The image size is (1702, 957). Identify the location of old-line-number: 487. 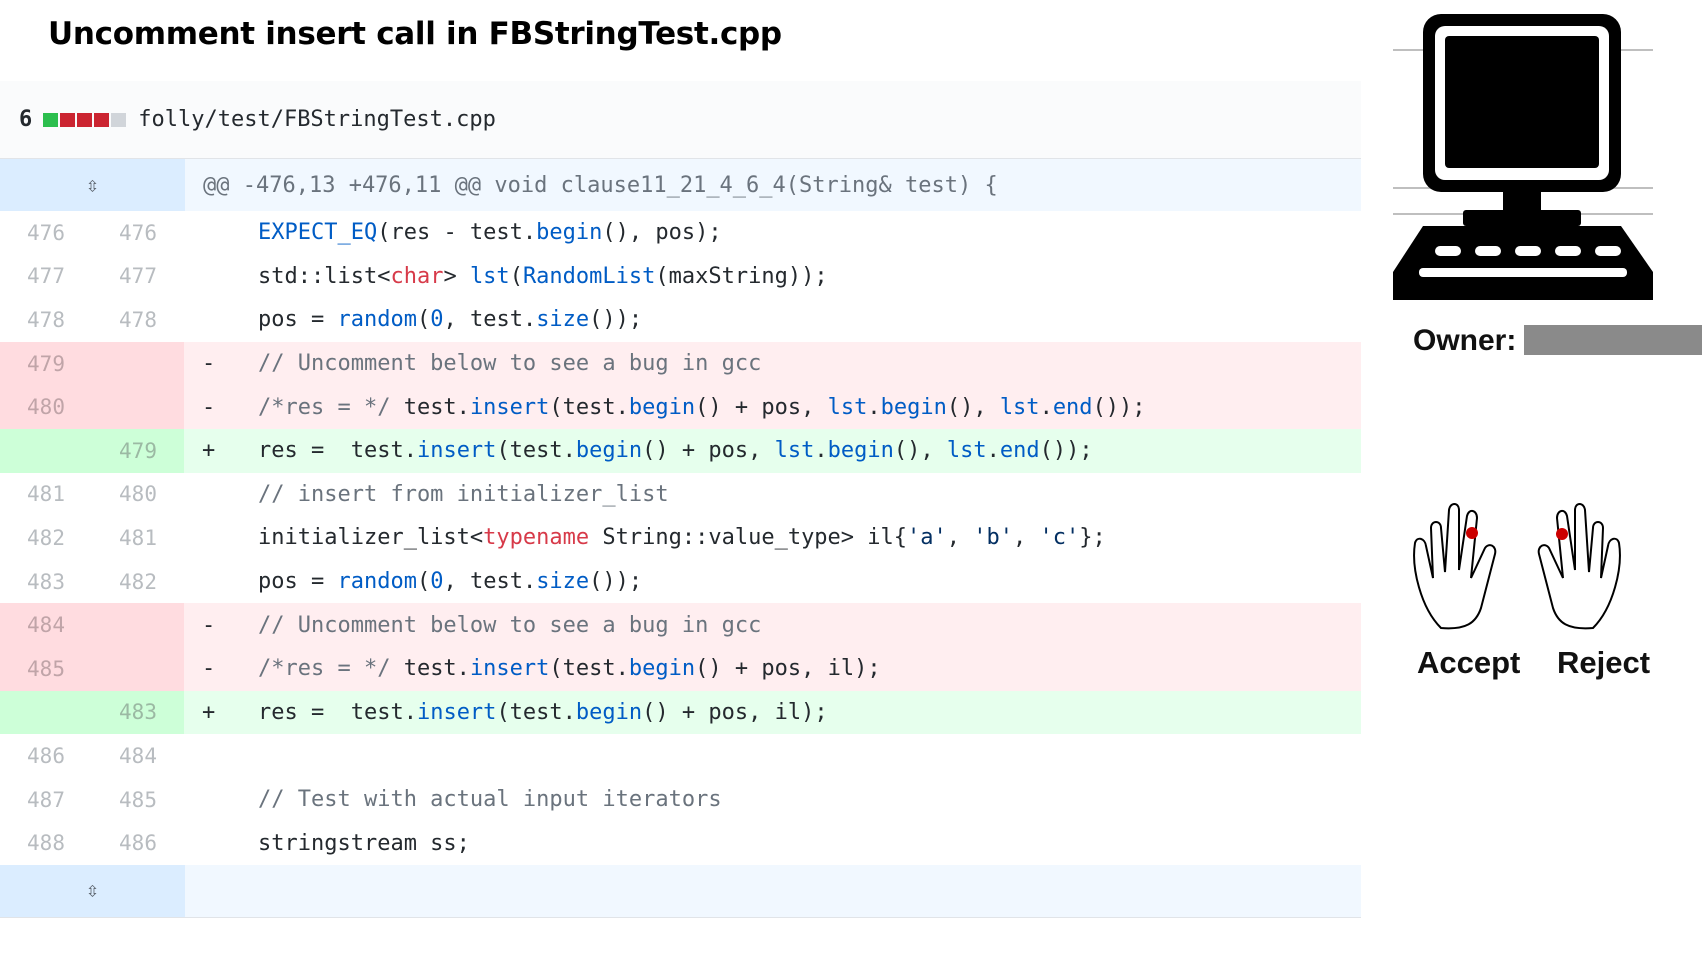
(46, 800).